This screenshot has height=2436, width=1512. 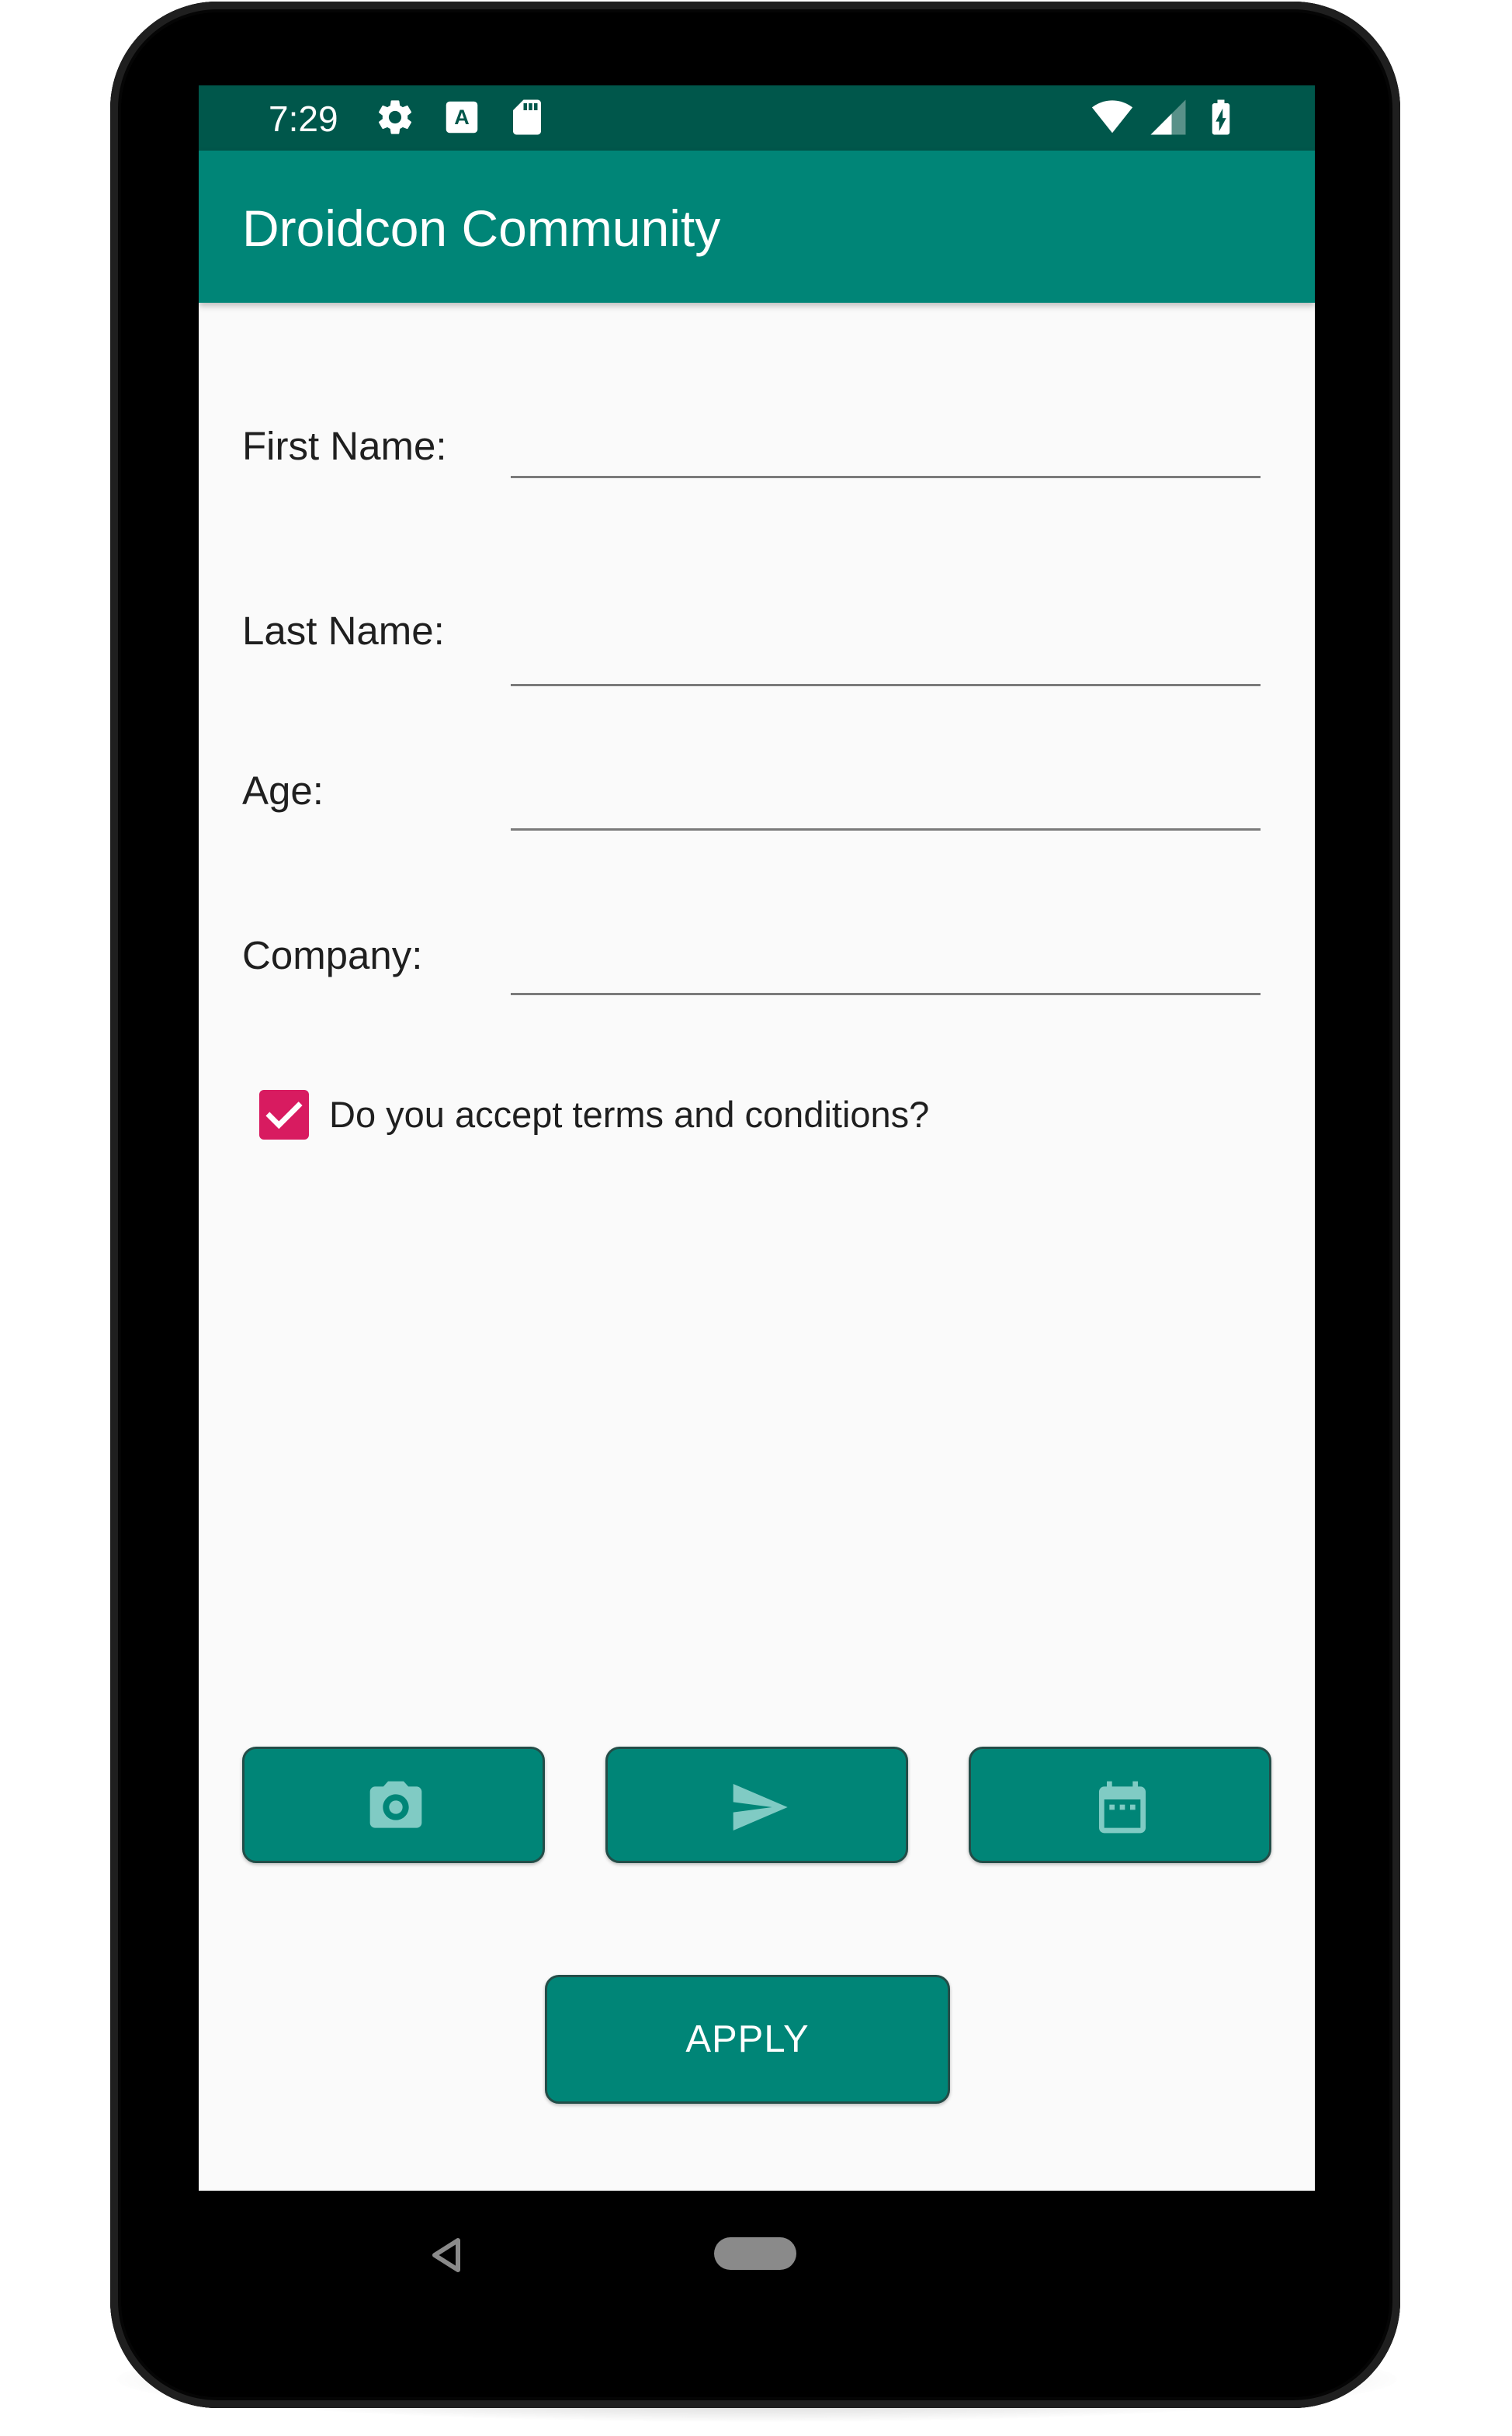 I want to click on terms-checkbox, so click(x=284, y=1115).